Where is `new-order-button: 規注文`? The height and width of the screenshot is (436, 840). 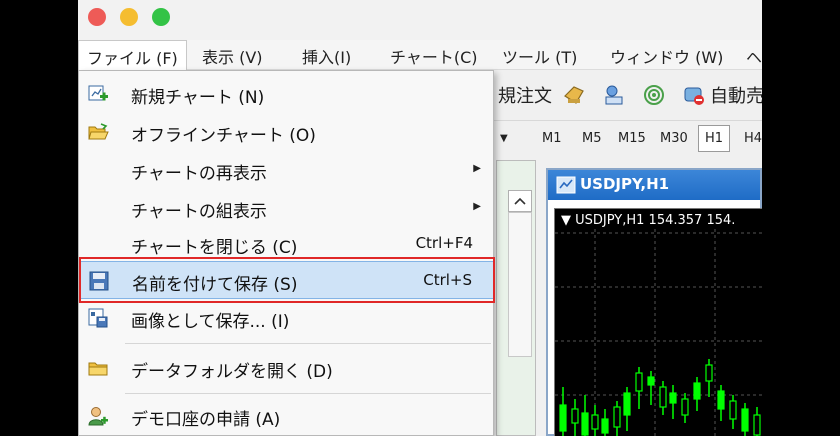 new-order-button: 規注文 is located at coordinates (525, 95).